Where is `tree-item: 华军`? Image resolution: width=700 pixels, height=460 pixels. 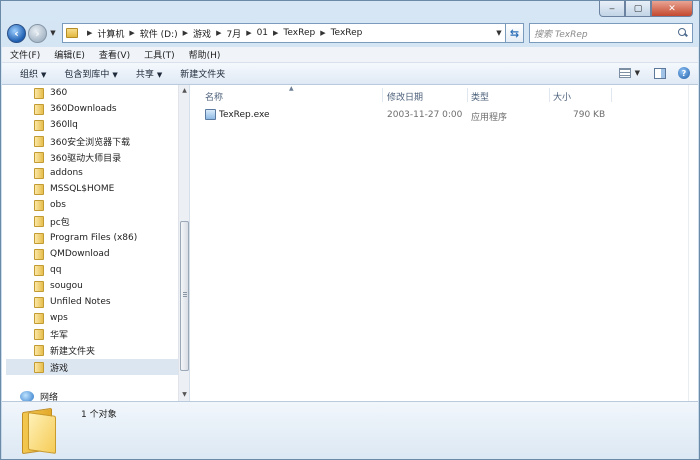
tree-item: 华军 is located at coordinates (51, 334).